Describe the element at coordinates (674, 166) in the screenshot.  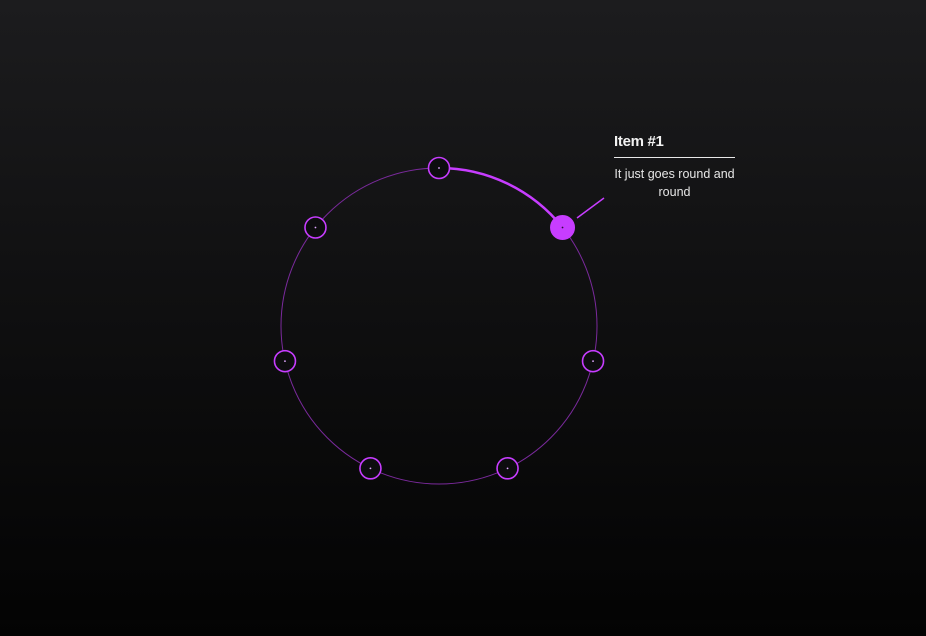
I see `item-tooltip: Item #1 It just goes round and round` at that location.